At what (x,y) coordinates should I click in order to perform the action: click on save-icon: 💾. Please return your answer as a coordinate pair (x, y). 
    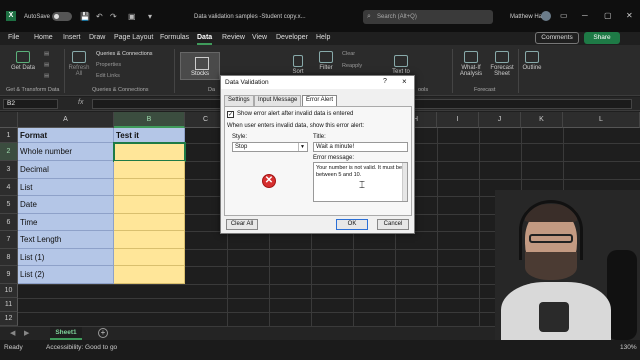
    Looking at the image, I should click on (85, 16).